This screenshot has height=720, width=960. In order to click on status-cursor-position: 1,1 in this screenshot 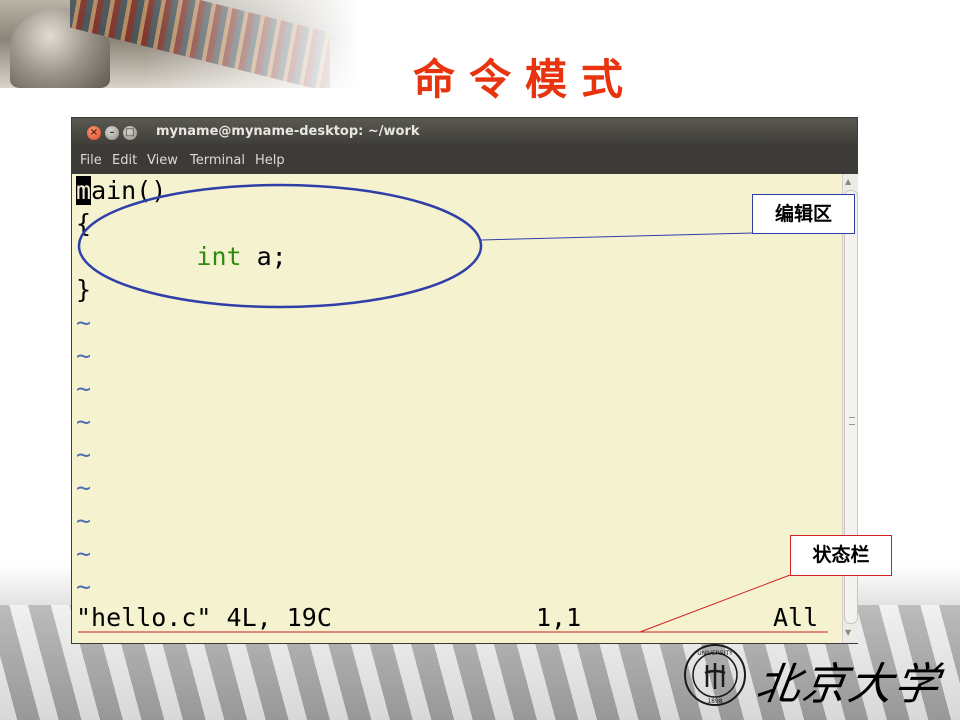, I will do `click(559, 617)`.